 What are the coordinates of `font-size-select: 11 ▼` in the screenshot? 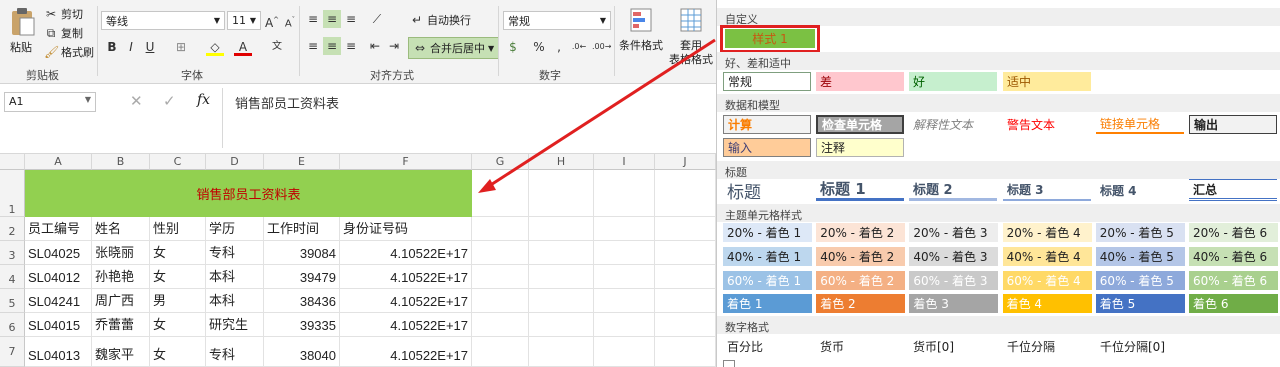 It's located at (244, 20).